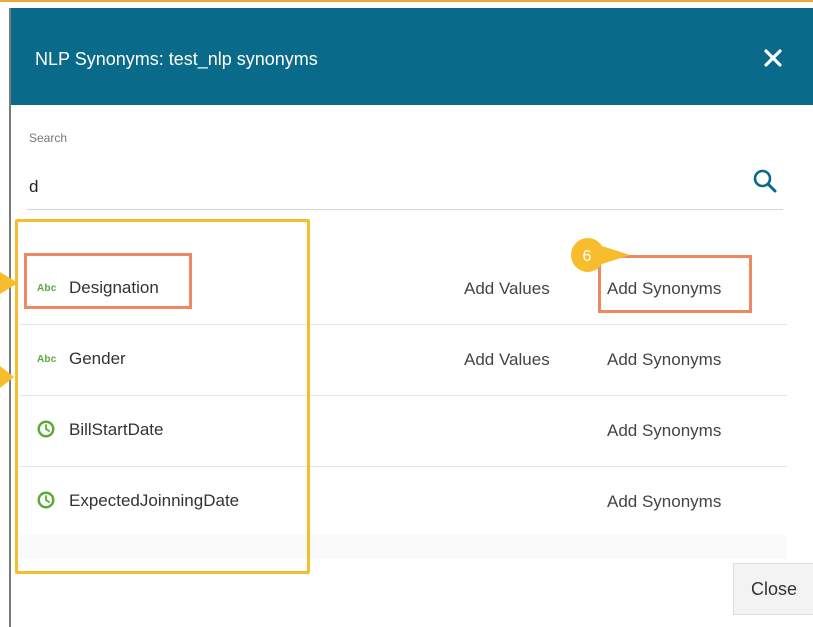  Describe the element at coordinates (108, 281) in the screenshot. I see `highlight-box-designation` at that location.